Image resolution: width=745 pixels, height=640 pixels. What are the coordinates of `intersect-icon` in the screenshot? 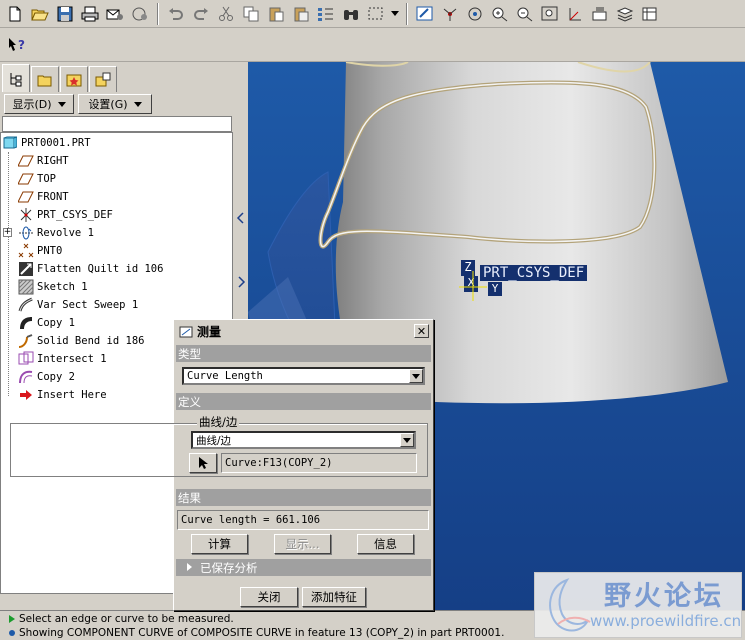 It's located at (26, 359).